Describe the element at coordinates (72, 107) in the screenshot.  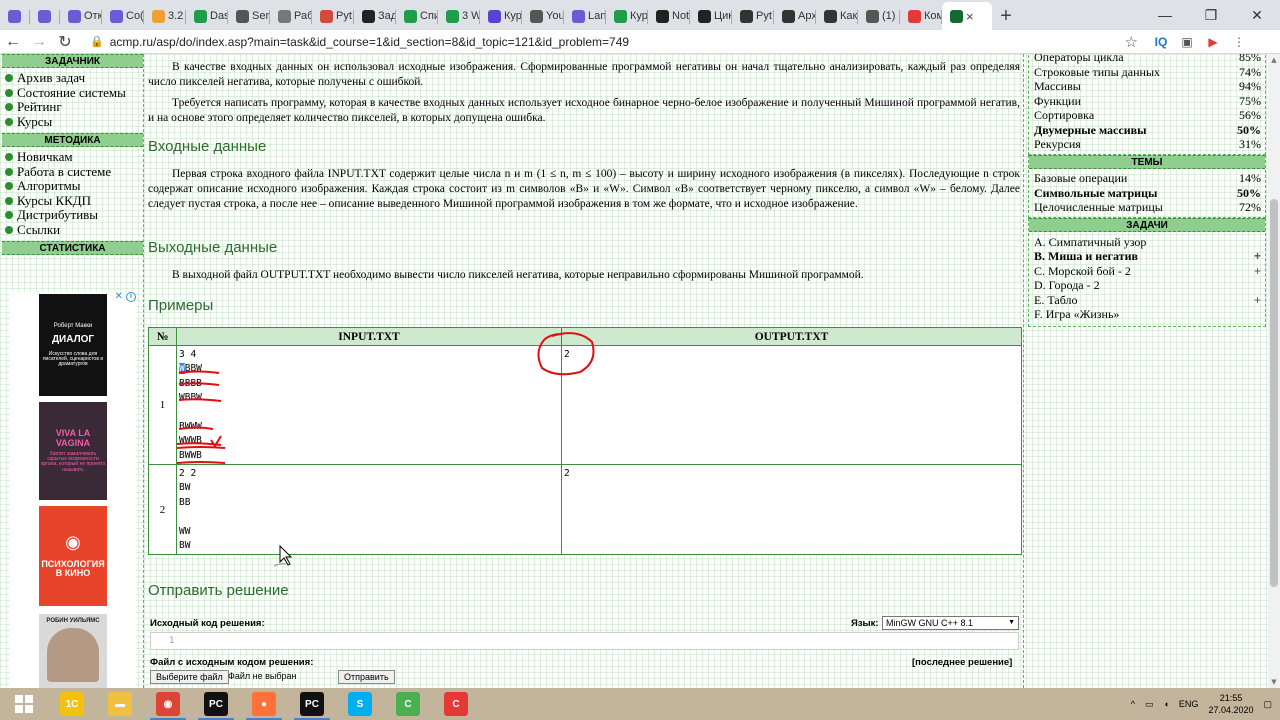
I see `menu-item-rating: Рейтинг` at that location.